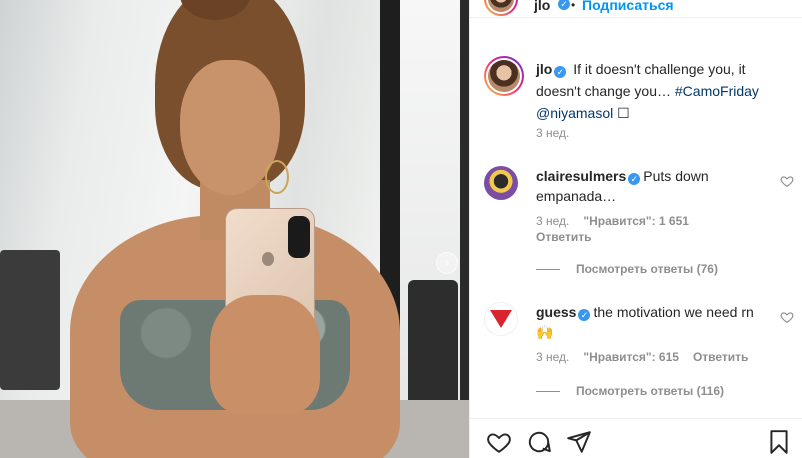  Describe the element at coordinates (779, 442) in the screenshot. I see `bookmark-icon` at that location.